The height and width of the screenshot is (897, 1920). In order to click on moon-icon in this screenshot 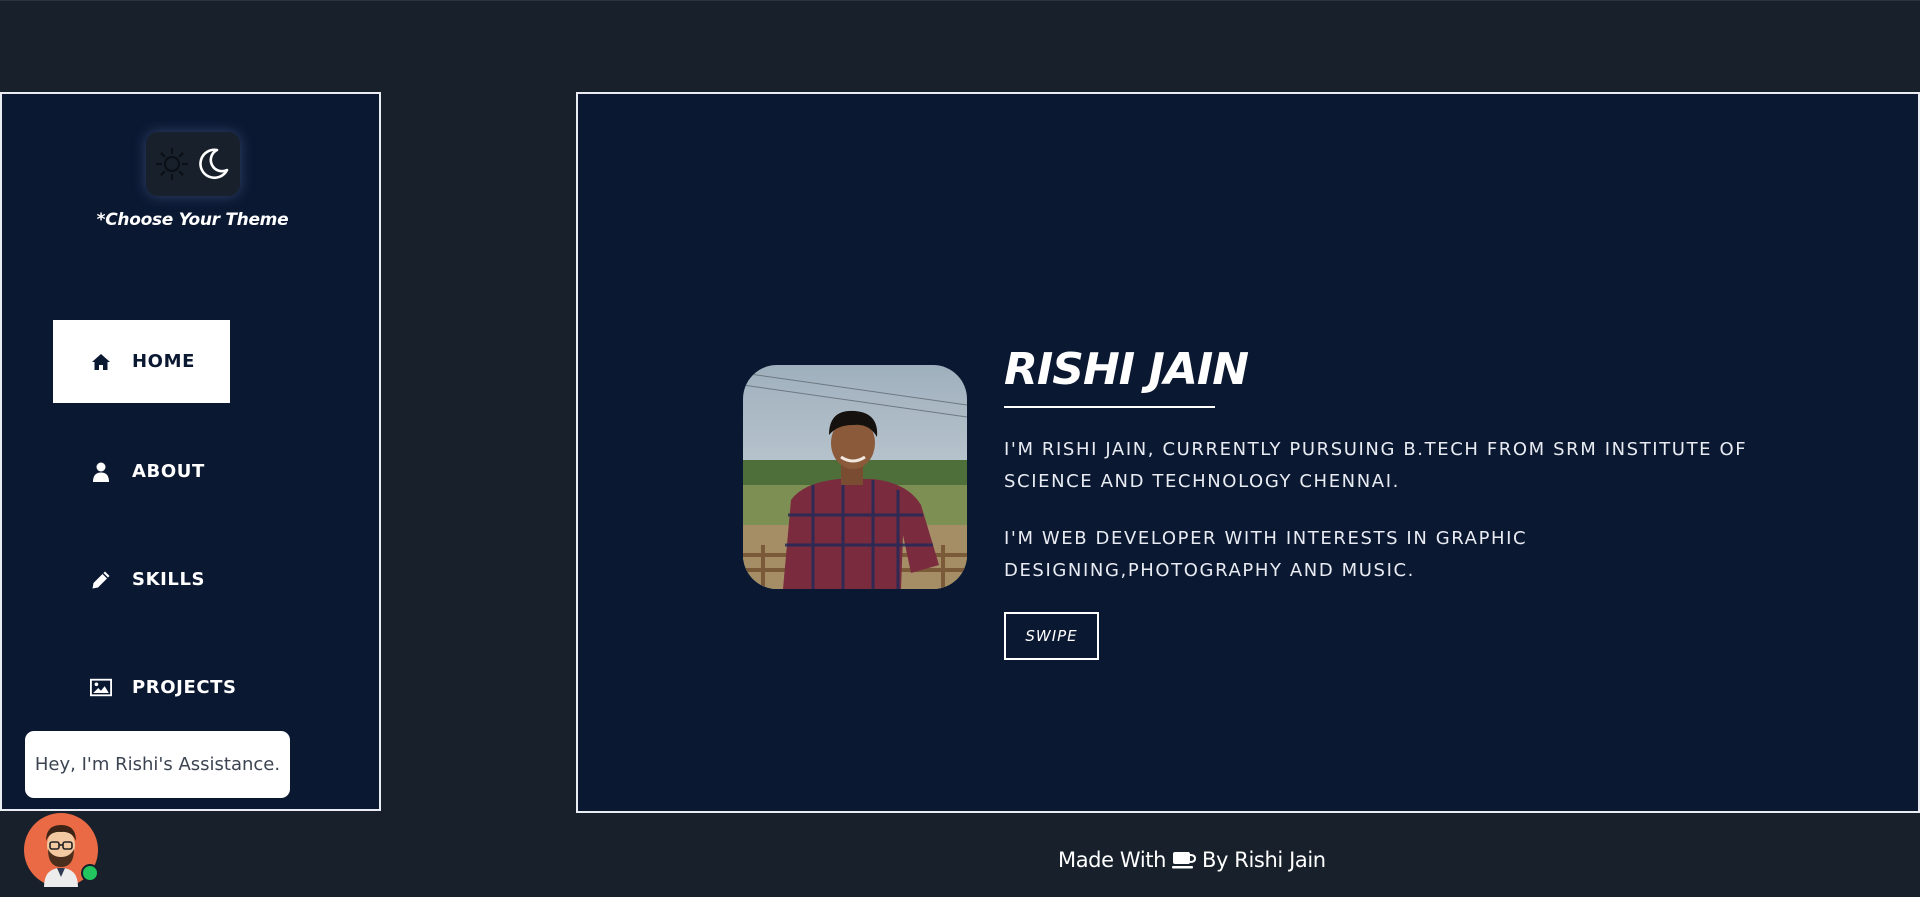, I will do `click(213, 164)`.